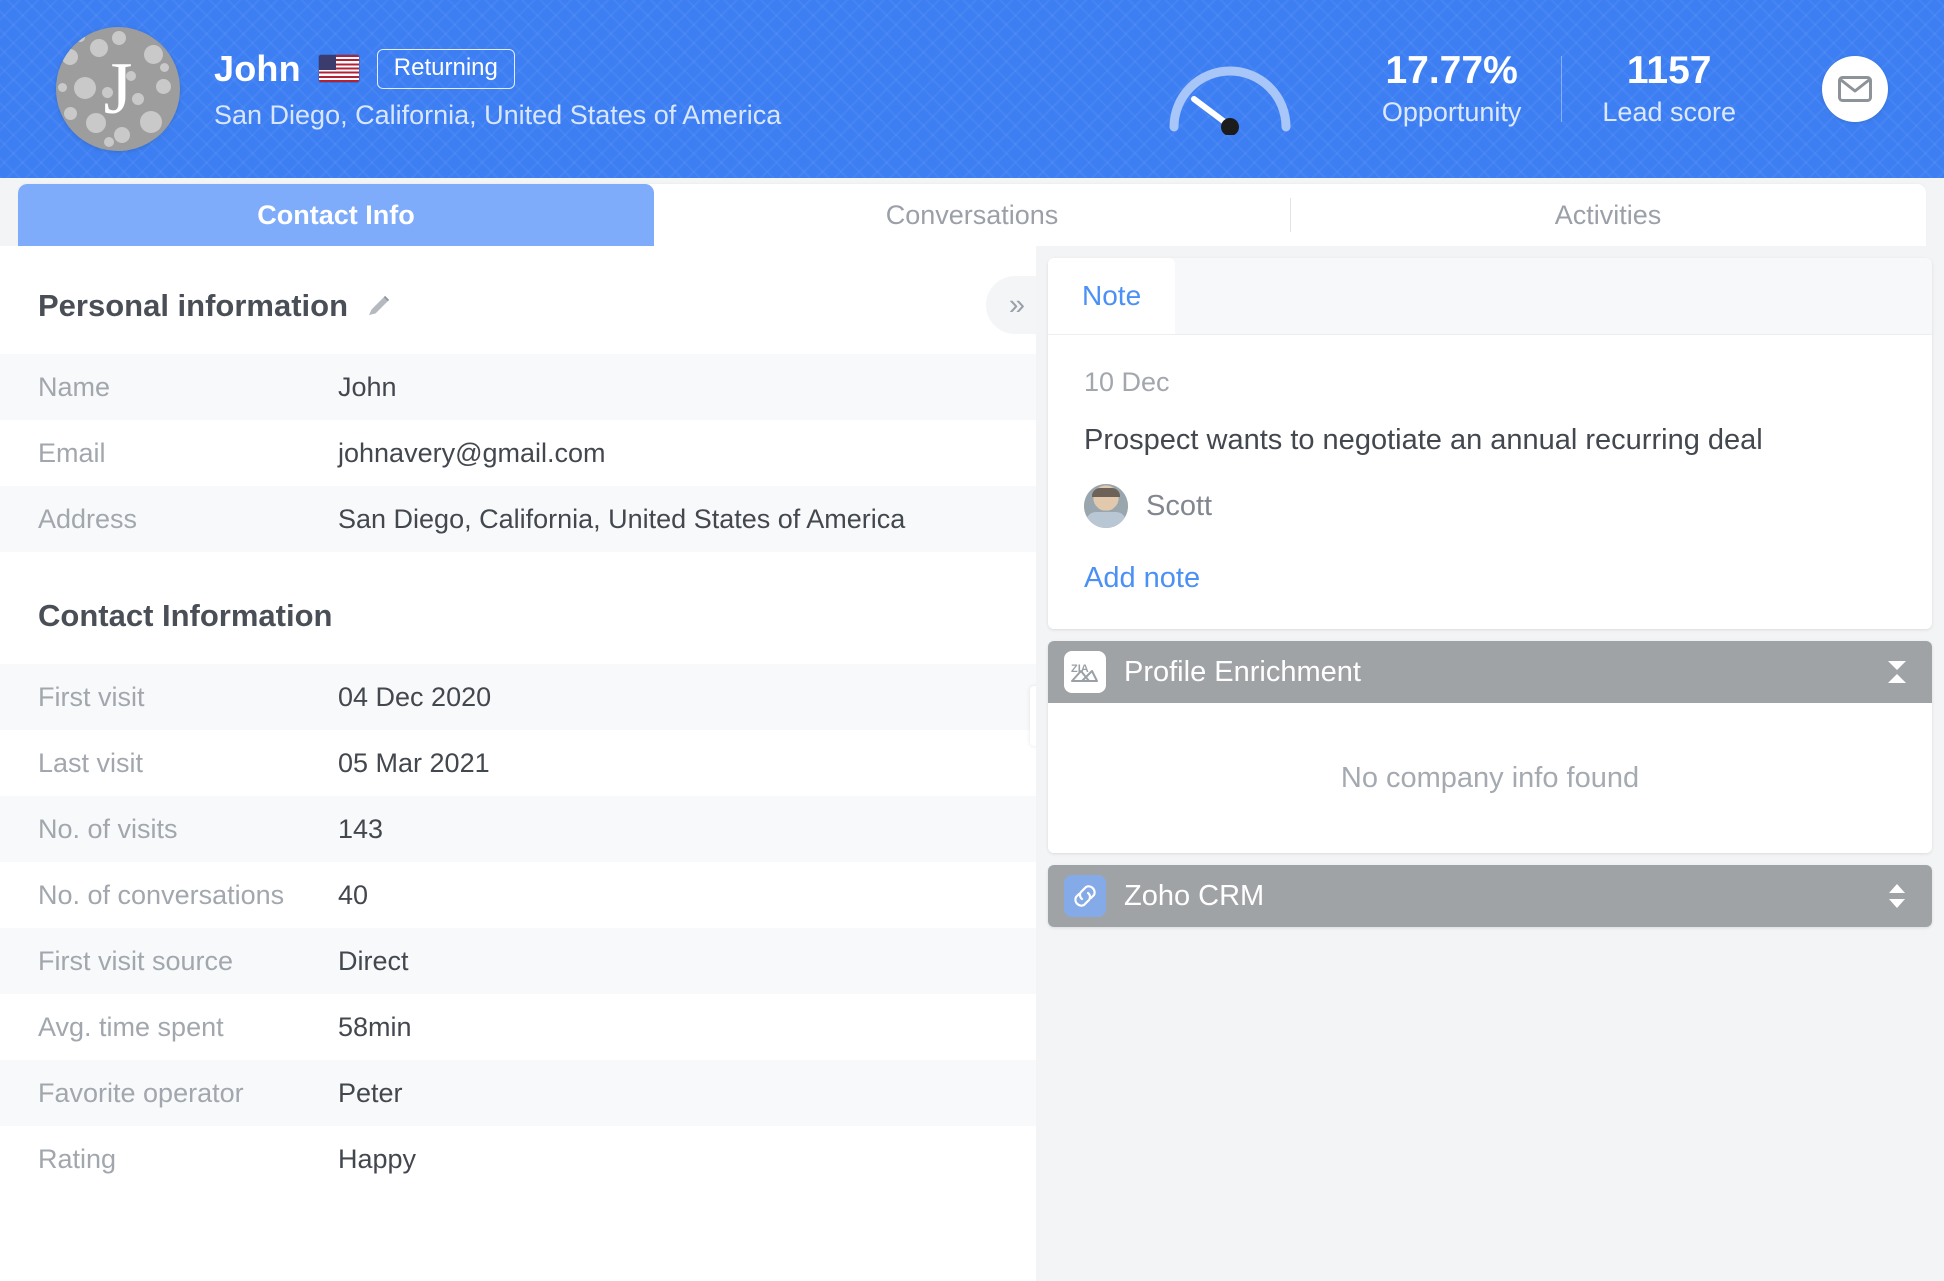 The height and width of the screenshot is (1281, 1944). I want to click on opportunity-value: 17.77%, so click(1451, 71).